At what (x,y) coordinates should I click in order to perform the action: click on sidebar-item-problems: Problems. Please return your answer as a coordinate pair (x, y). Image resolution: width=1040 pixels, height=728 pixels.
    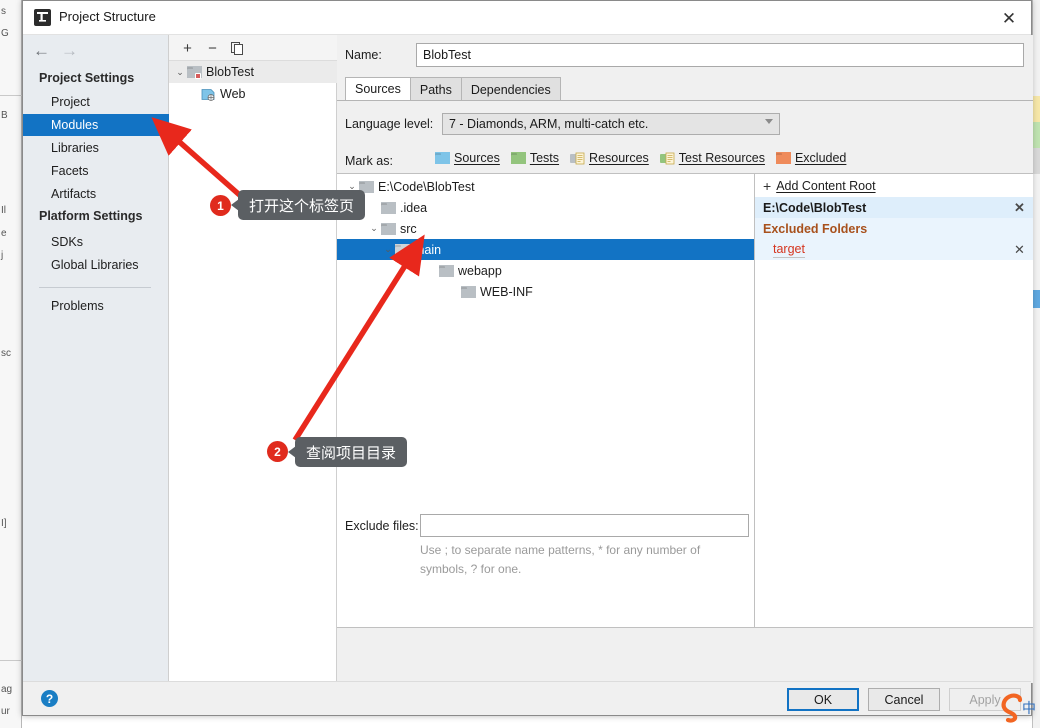
    Looking at the image, I should click on (96, 306).